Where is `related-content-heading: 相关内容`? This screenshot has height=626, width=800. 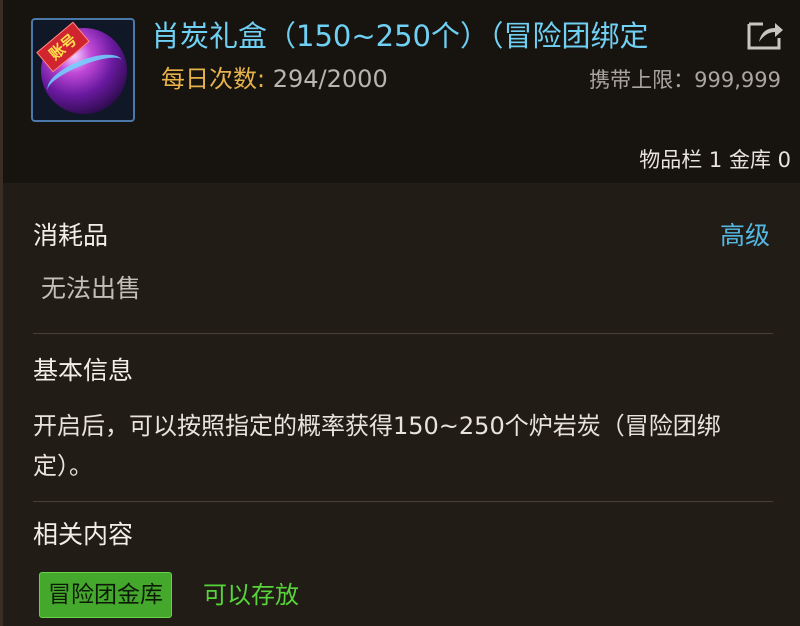
related-content-heading: 相关内容 is located at coordinates (83, 534).